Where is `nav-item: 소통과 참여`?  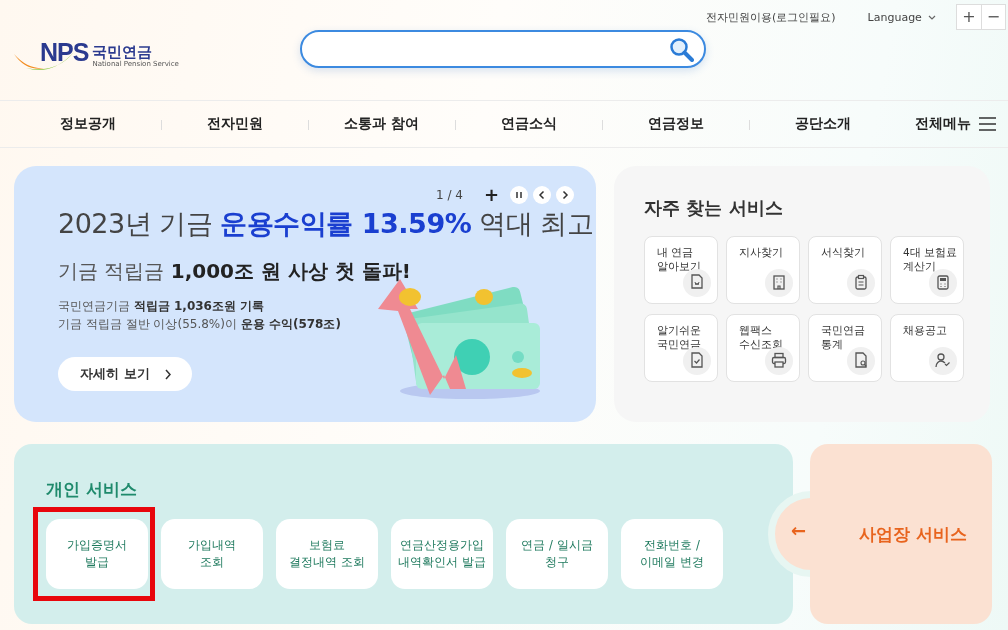 nav-item: 소통과 참여 is located at coordinates (381, 124).